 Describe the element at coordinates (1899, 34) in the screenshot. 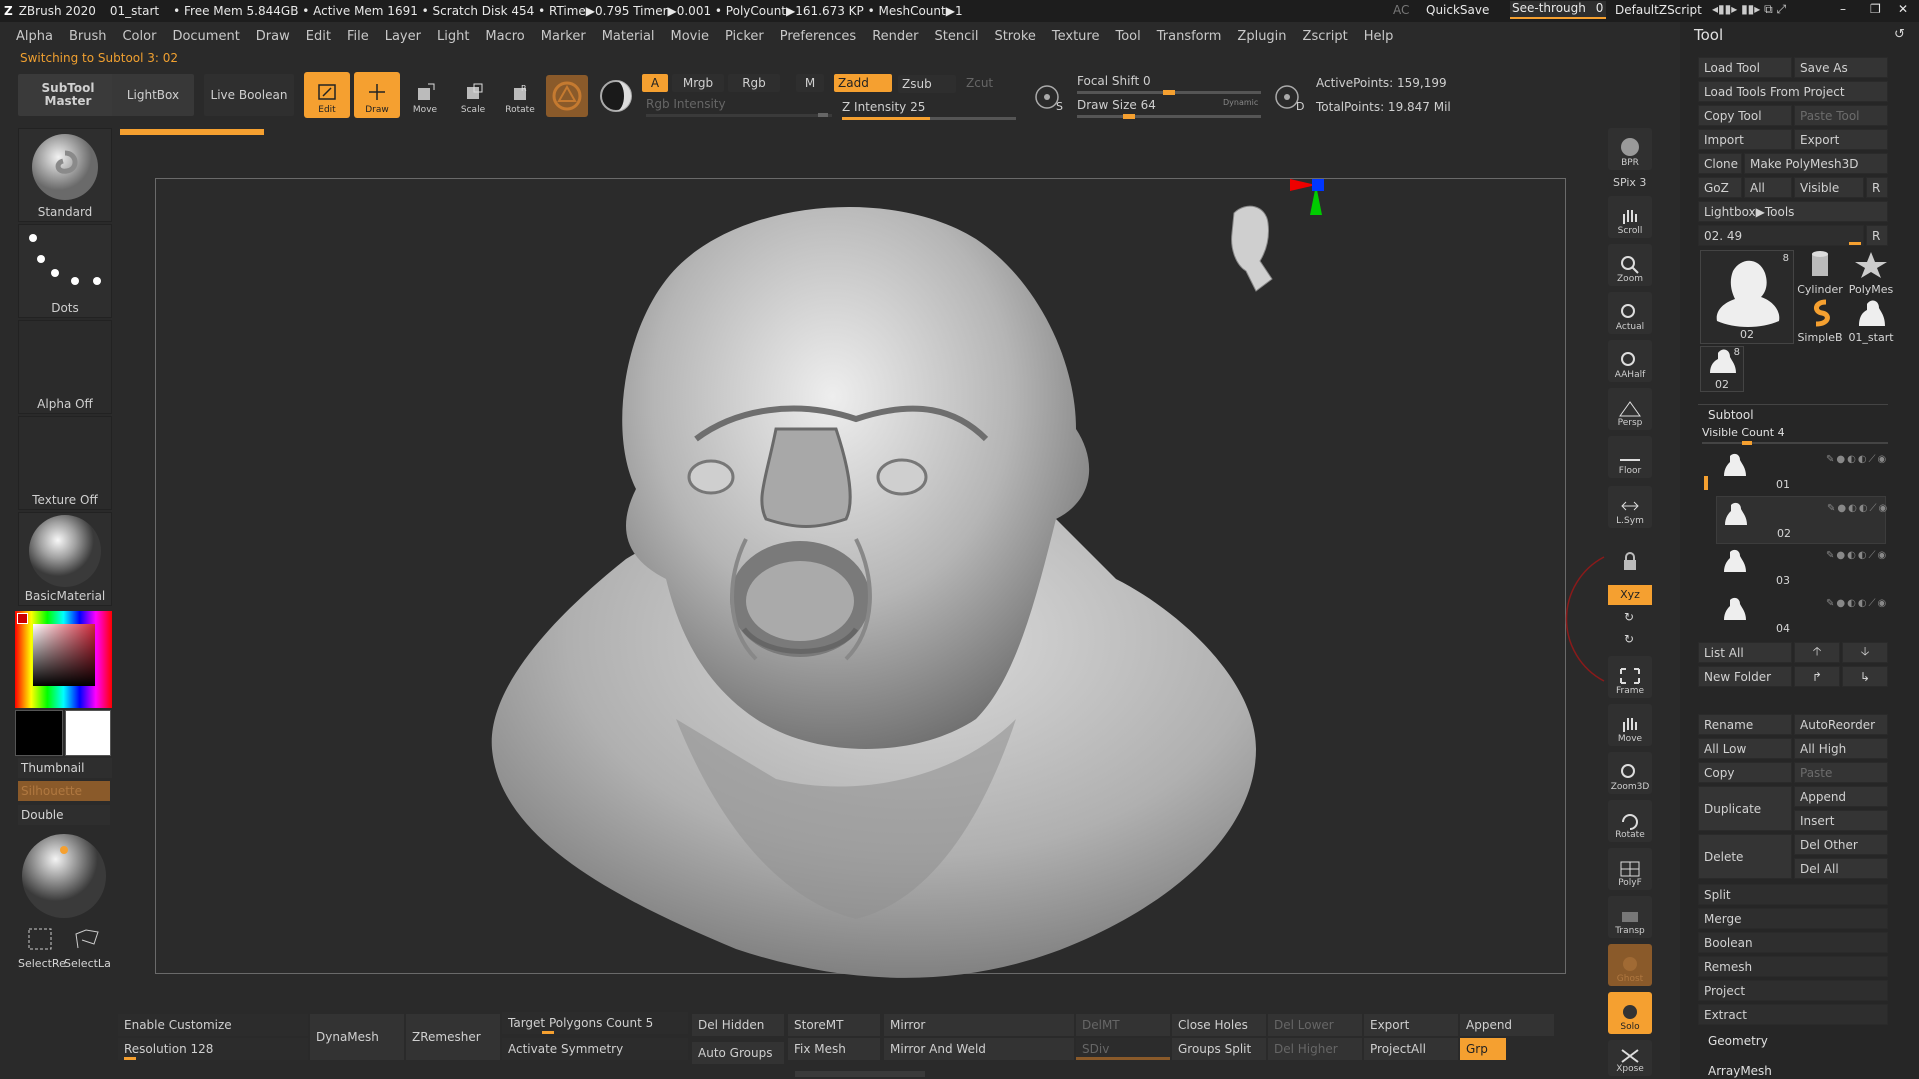

I see `palette-reset-icon: ↺` at that location.